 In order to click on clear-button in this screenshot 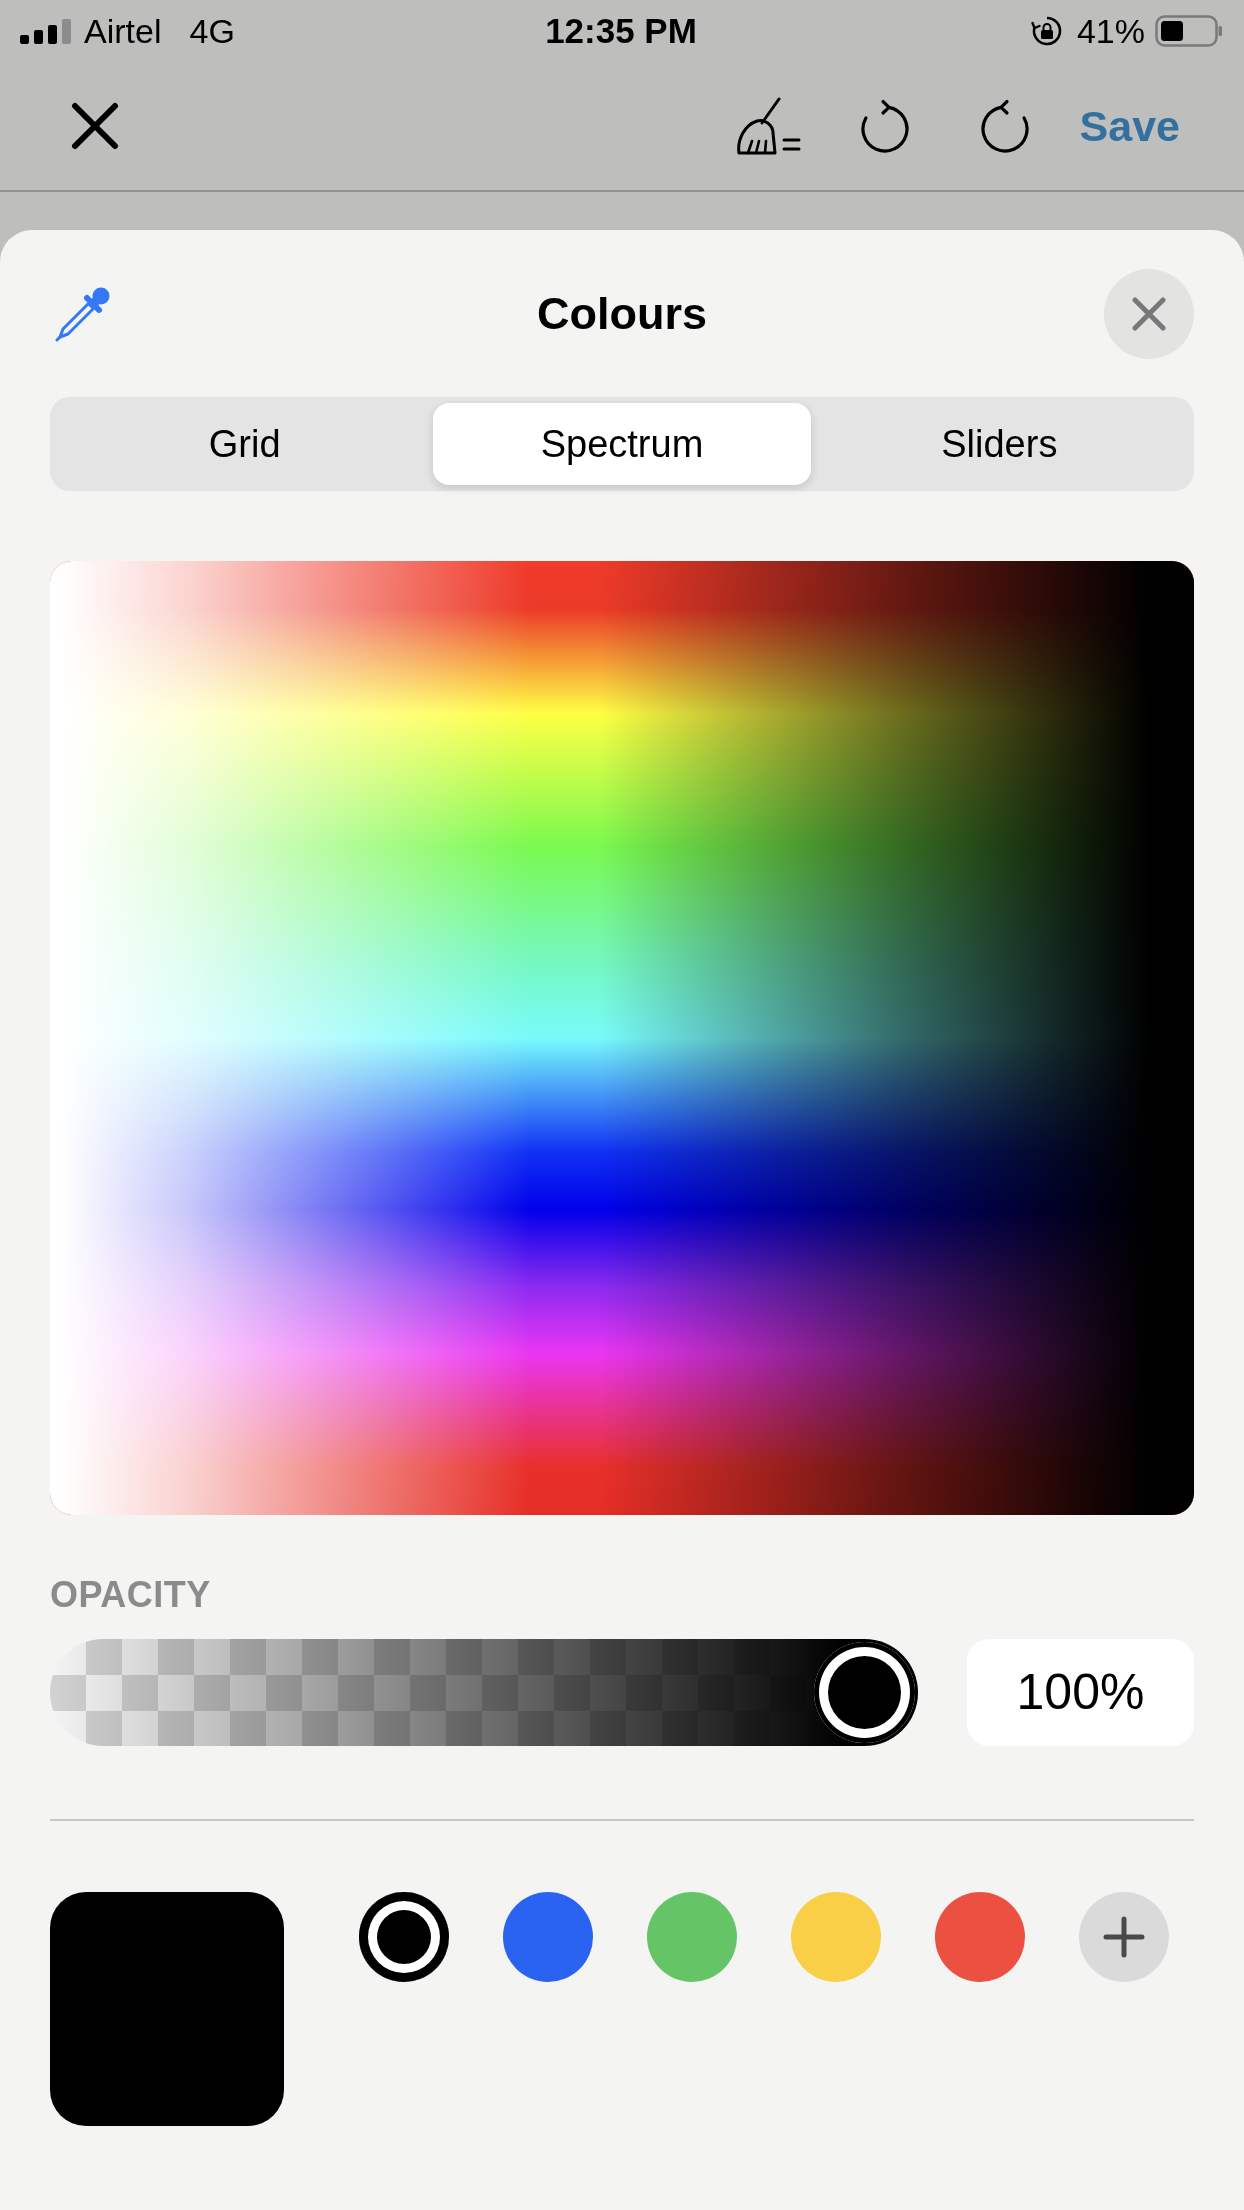, I will do `click(767, 126)`.